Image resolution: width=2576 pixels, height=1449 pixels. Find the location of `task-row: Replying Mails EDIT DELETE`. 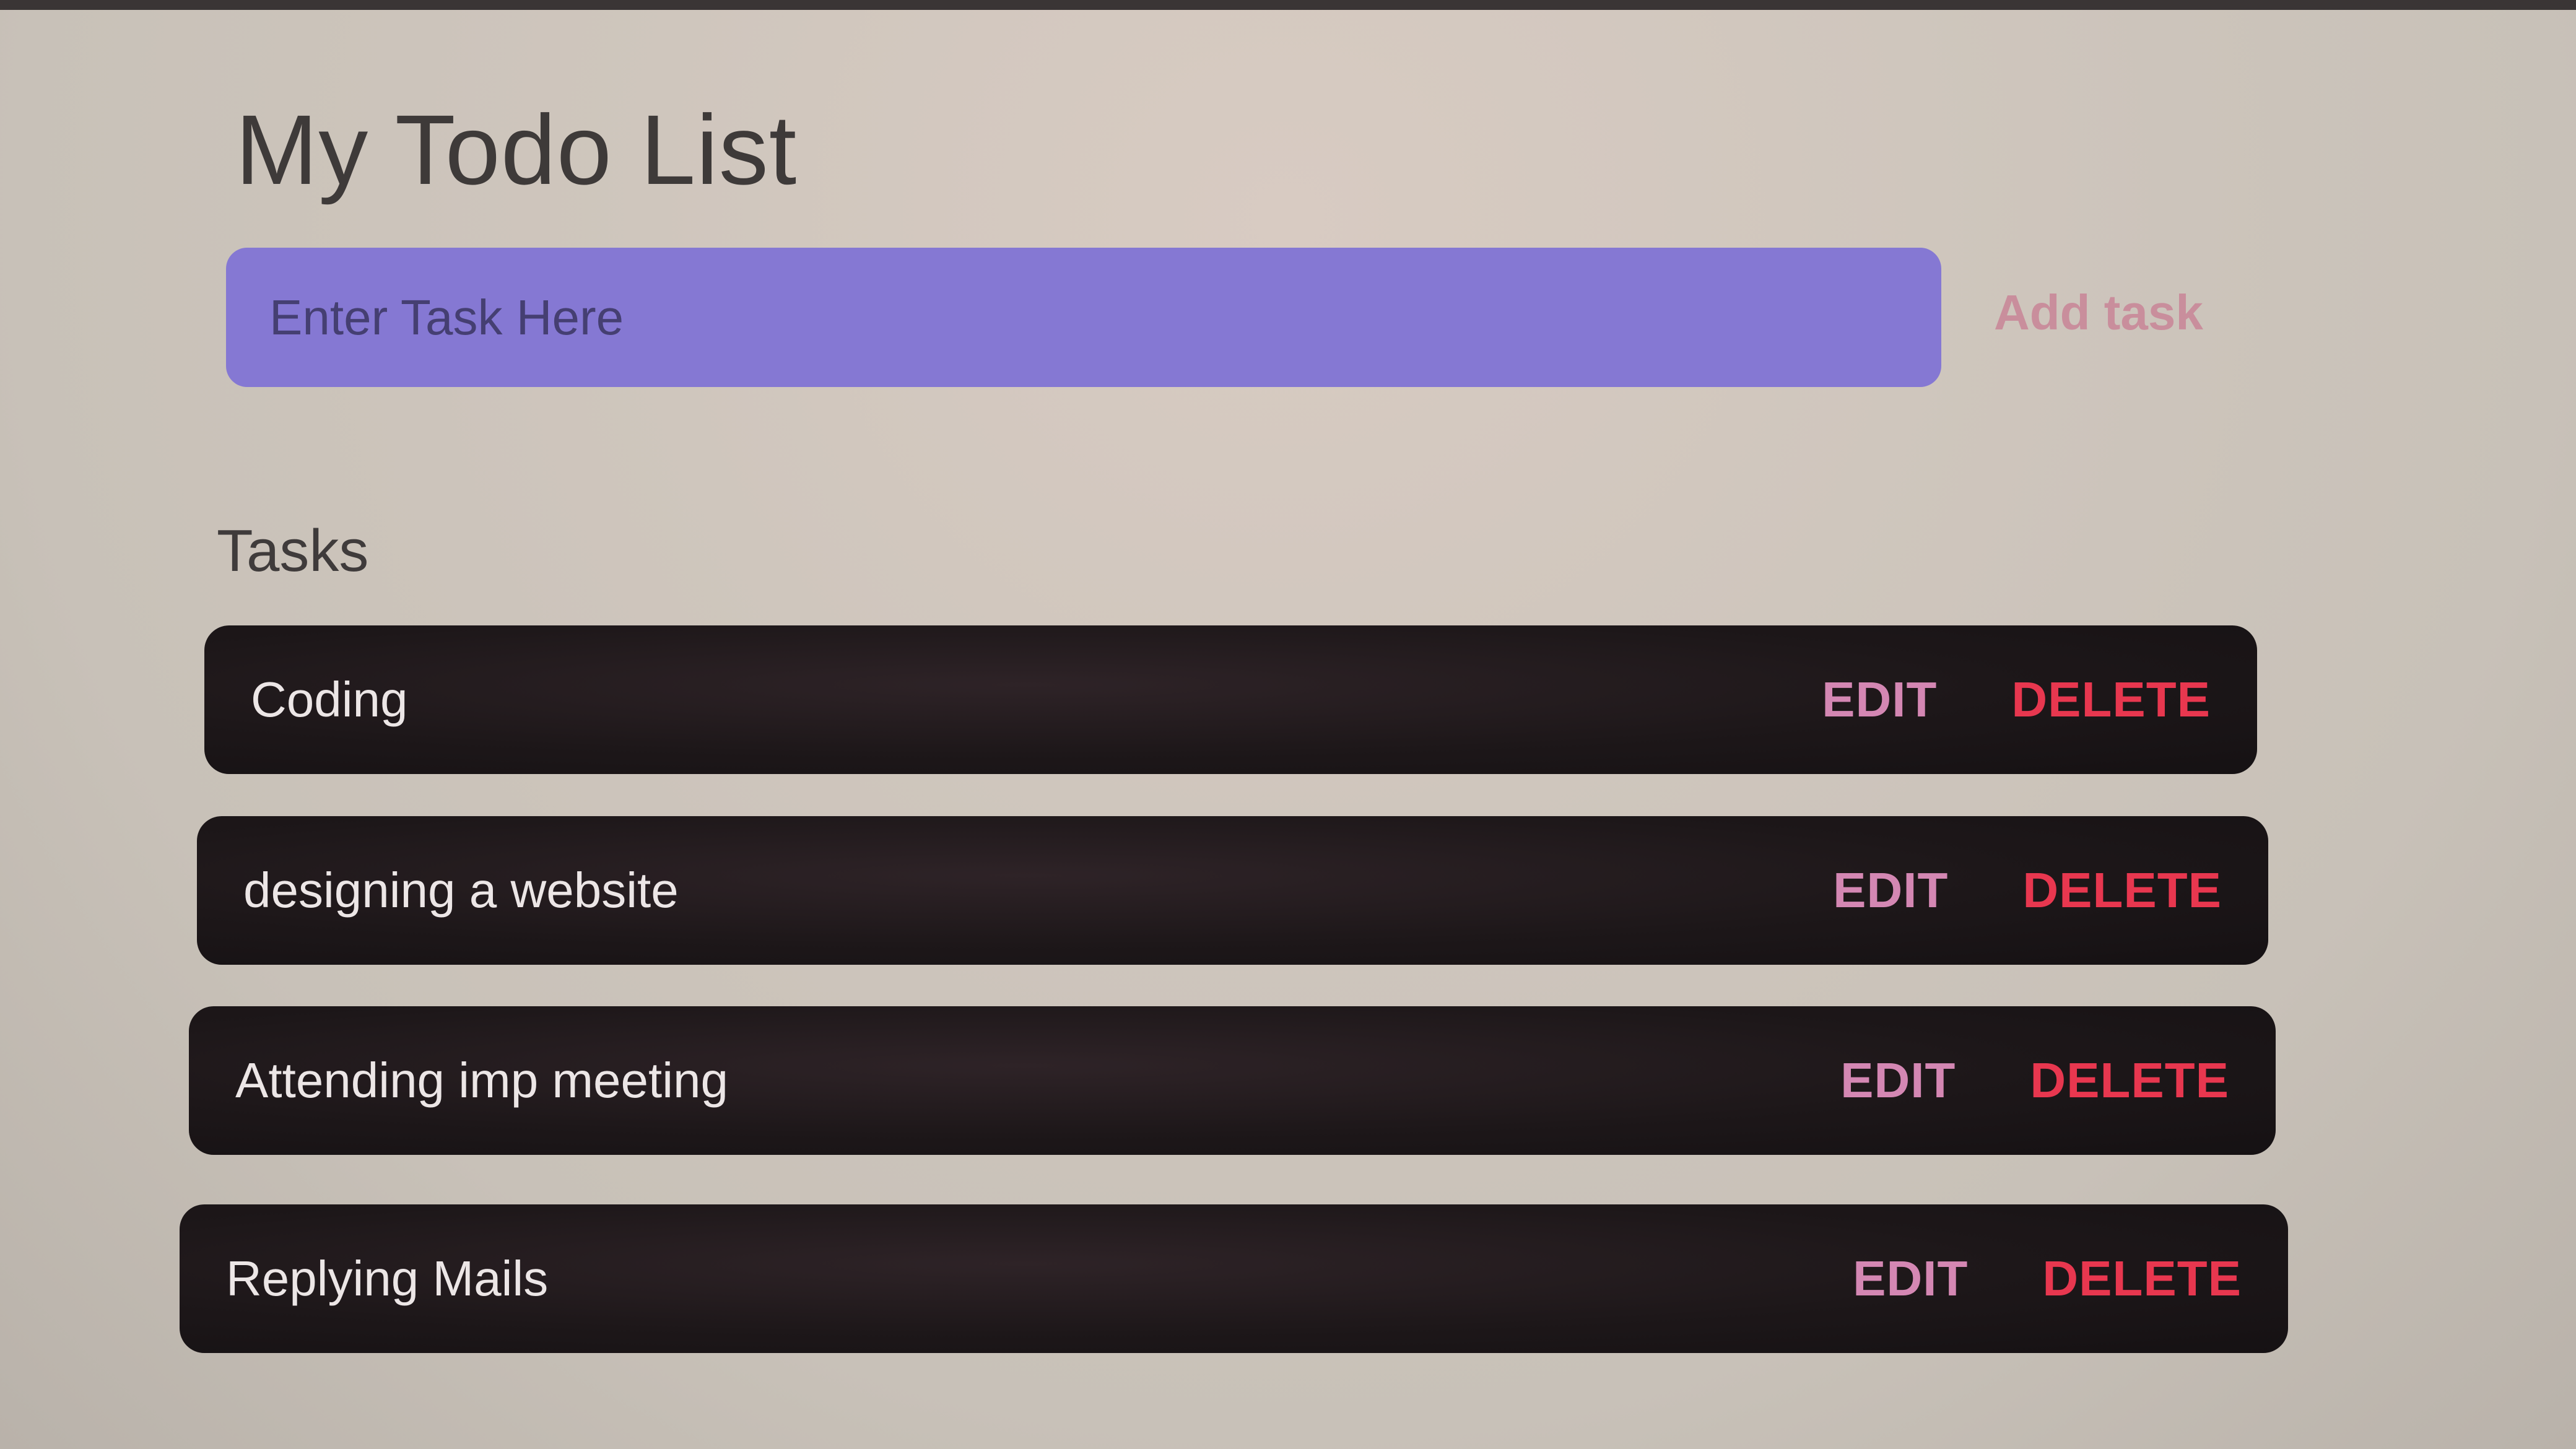

task-row: Replying Mails EDIT DELETE is located at coordinates (1234, 1278).